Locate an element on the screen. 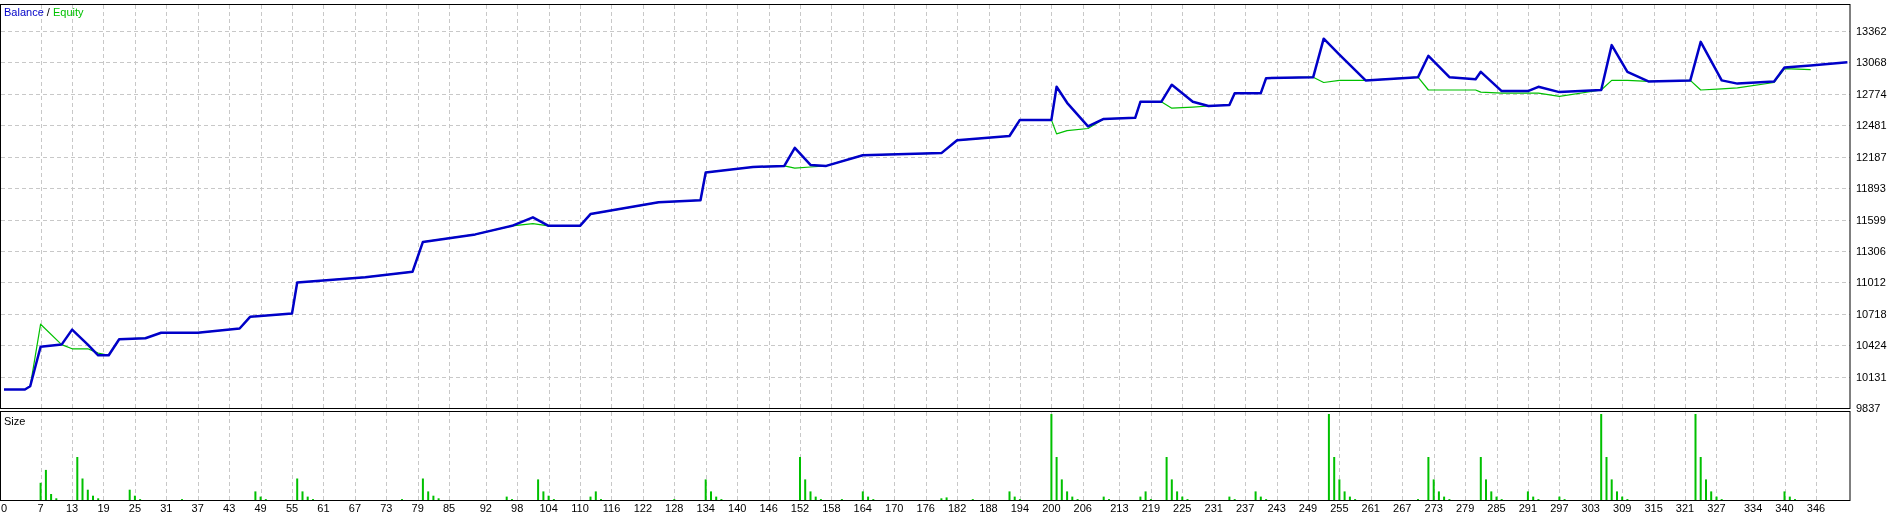 The height and width of the screenshot is (531, 1896). x-tick-label: 315 is located at coordinates (1653, 508).